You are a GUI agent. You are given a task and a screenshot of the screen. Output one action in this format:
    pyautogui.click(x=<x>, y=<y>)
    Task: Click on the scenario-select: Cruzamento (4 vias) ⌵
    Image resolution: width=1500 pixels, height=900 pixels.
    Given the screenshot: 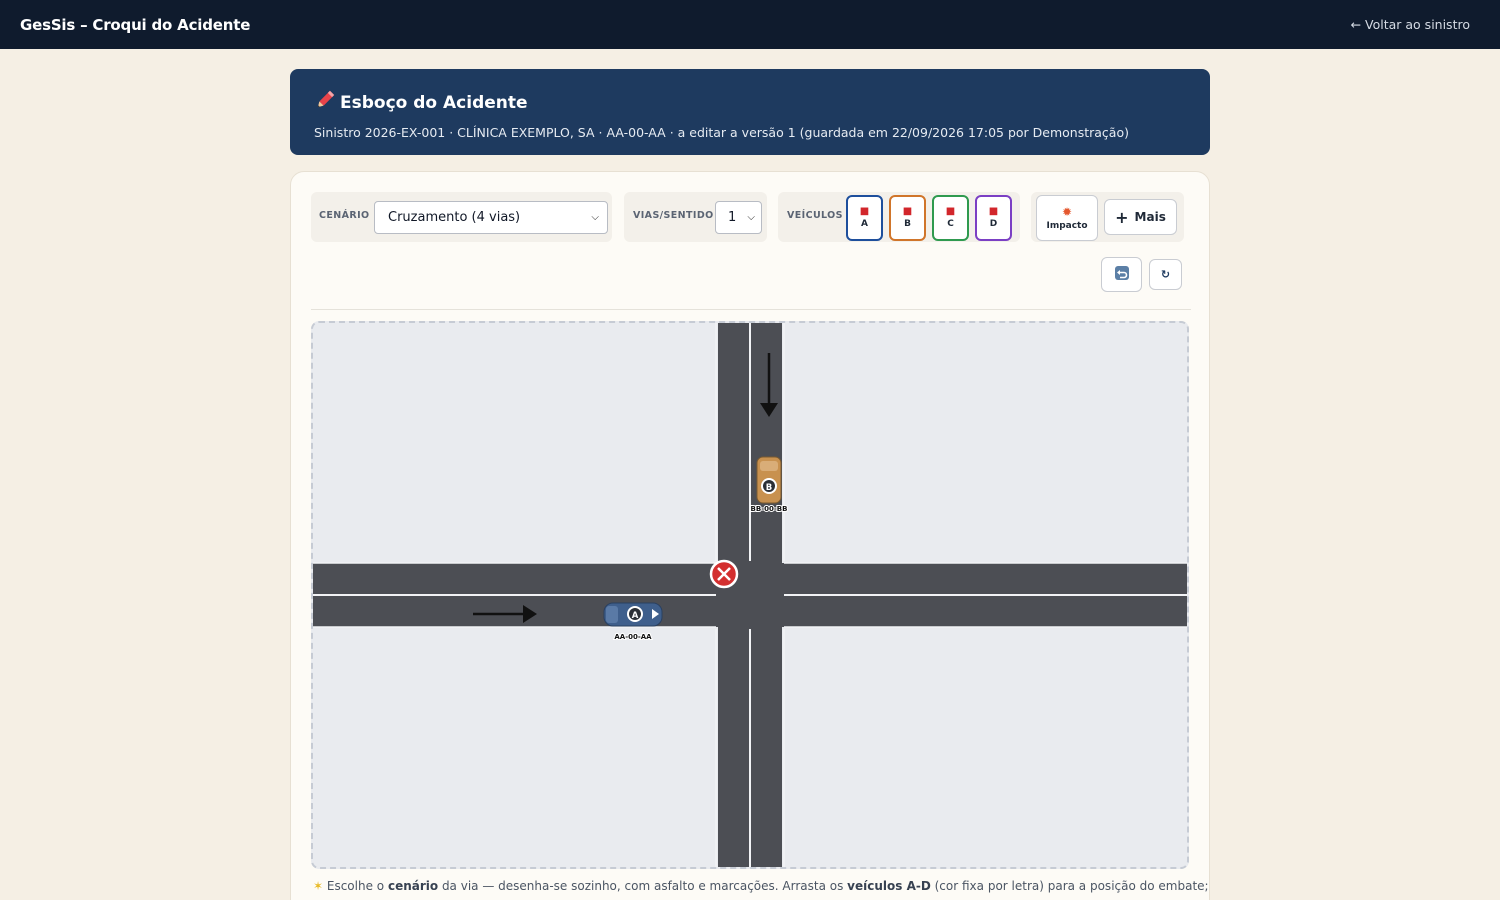 What is the action you would take?
    pyautogui.click(x=491, y=217)
    